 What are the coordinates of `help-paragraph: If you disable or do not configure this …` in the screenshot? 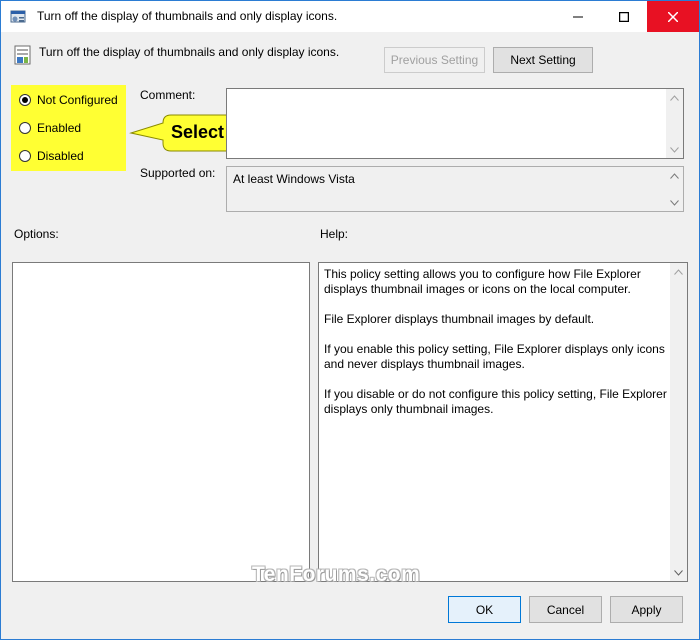 It's located at (495, 401).